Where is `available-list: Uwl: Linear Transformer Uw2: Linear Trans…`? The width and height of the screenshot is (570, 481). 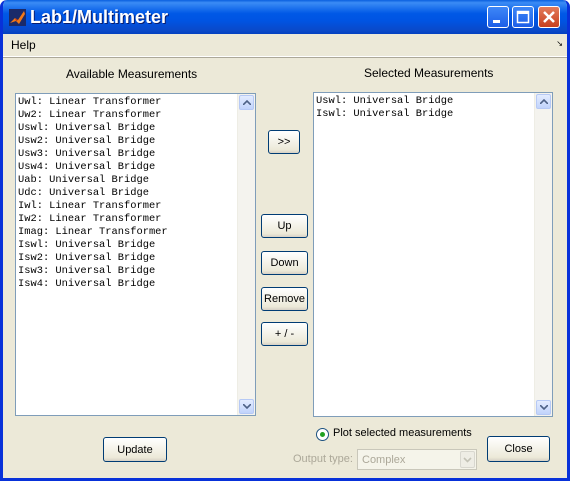
available-list: Uwl: Linear Transformer Uw2: Linear Trans… is located at coordinates (93, 193).